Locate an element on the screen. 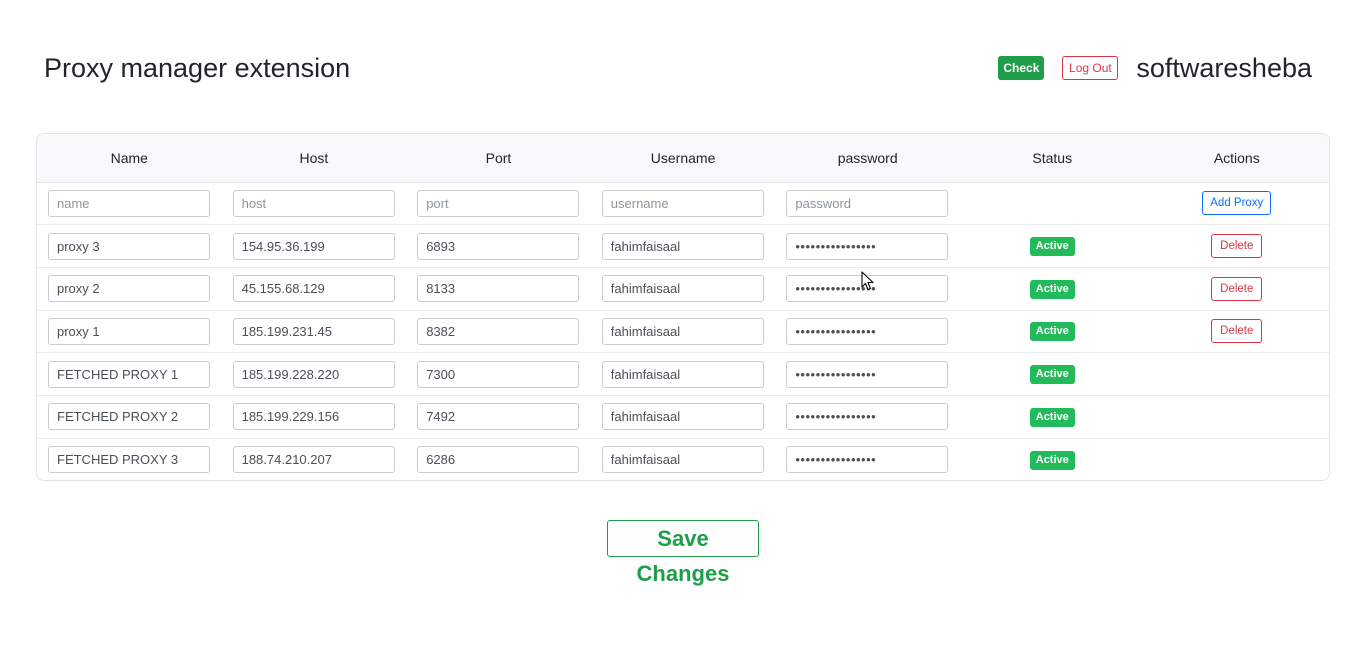 The height and width of the screenshot is (667, 1366). add-proxy-button: Add Proxy is located at coordinates (1237, 203).